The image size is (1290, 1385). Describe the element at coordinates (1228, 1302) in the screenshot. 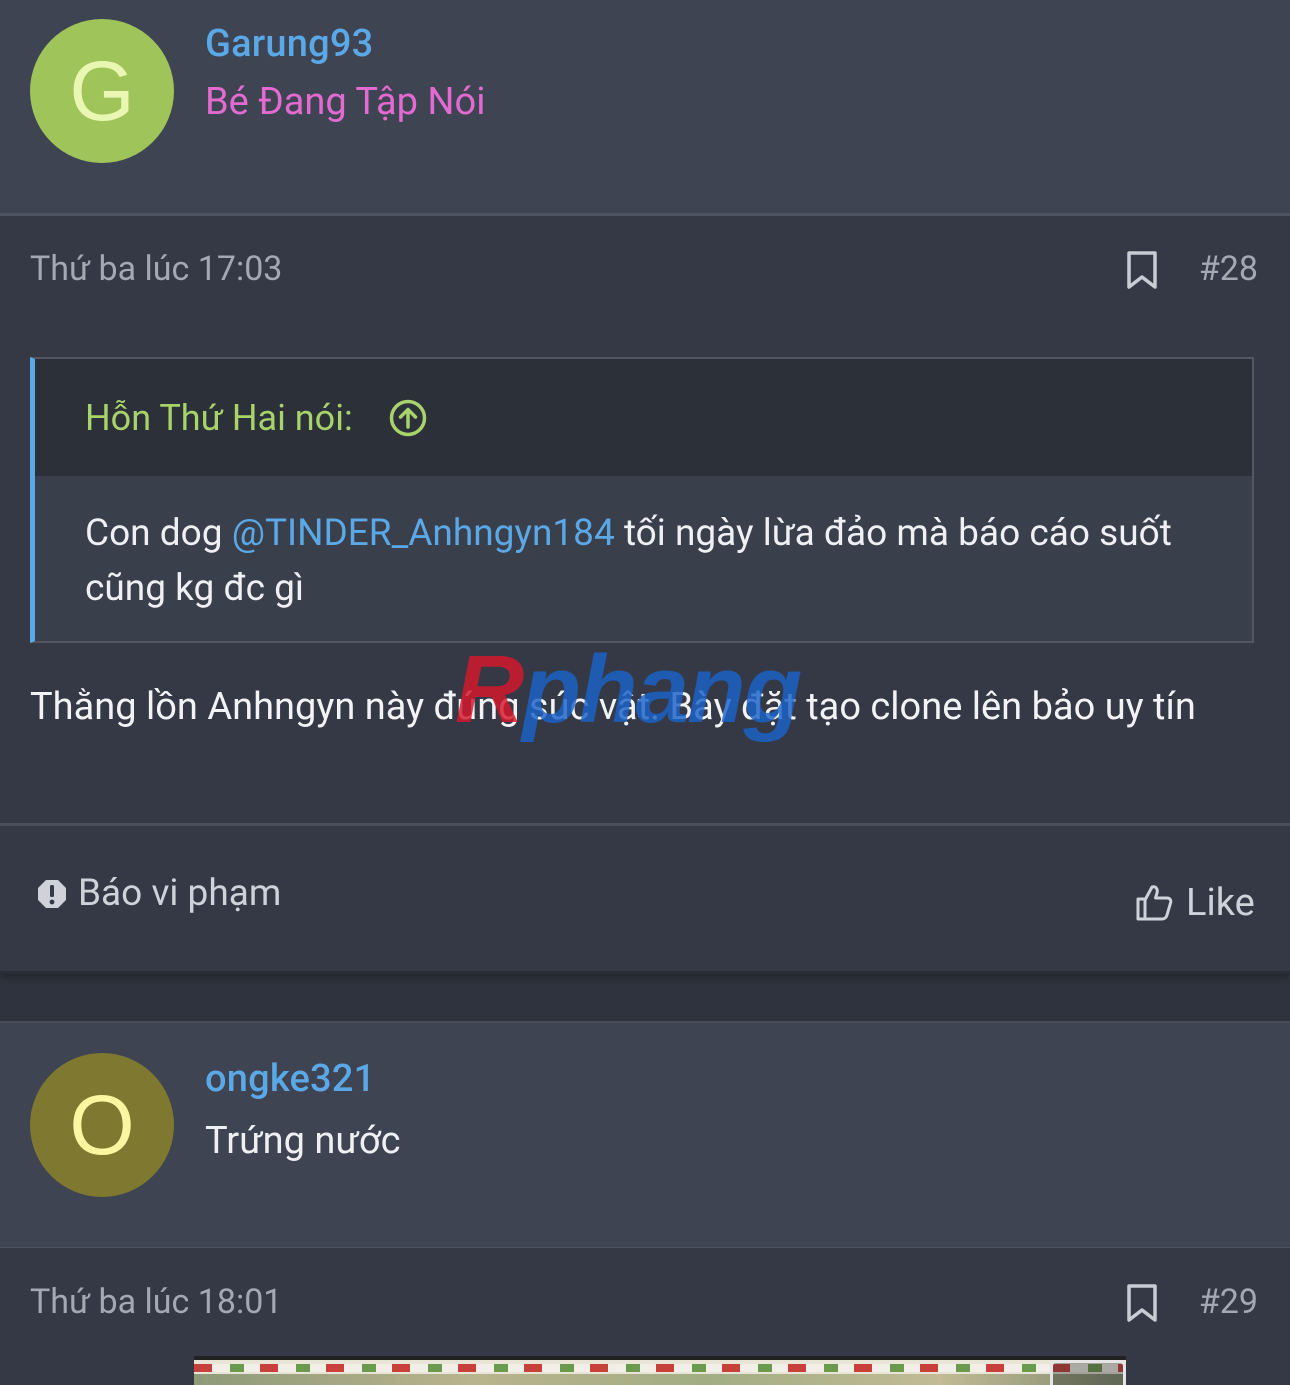

I see `post-number-link: #29` at that location.